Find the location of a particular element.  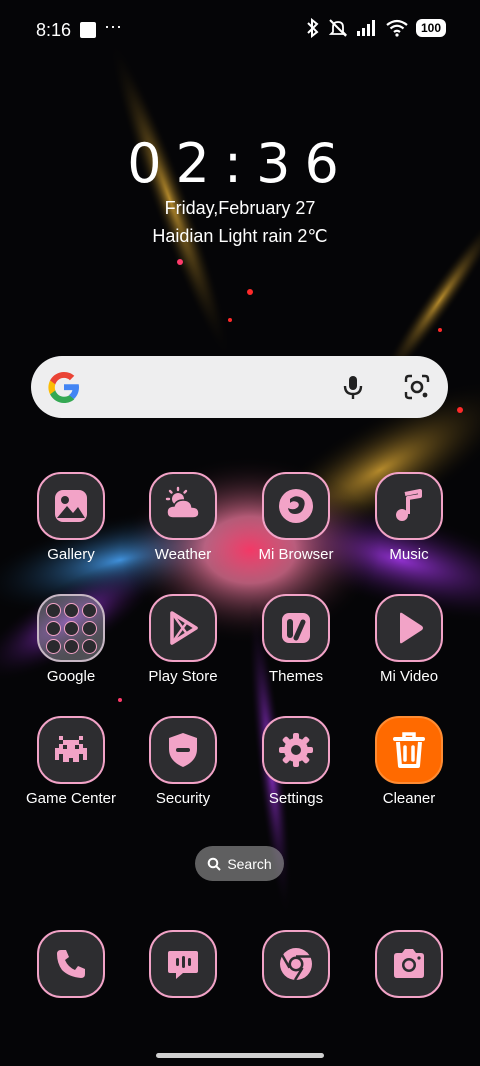

search-icon is located at coordinates (215, 864).